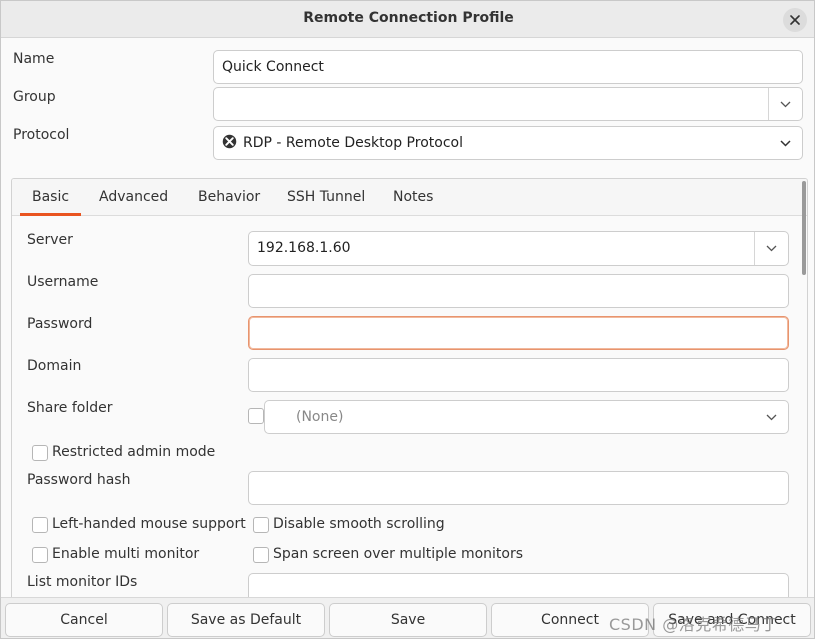 The height and width of the screenshot is (639, 815). I want to click on protocol-value: RDP - Remote Desktop Protocol, so click(353, 143).